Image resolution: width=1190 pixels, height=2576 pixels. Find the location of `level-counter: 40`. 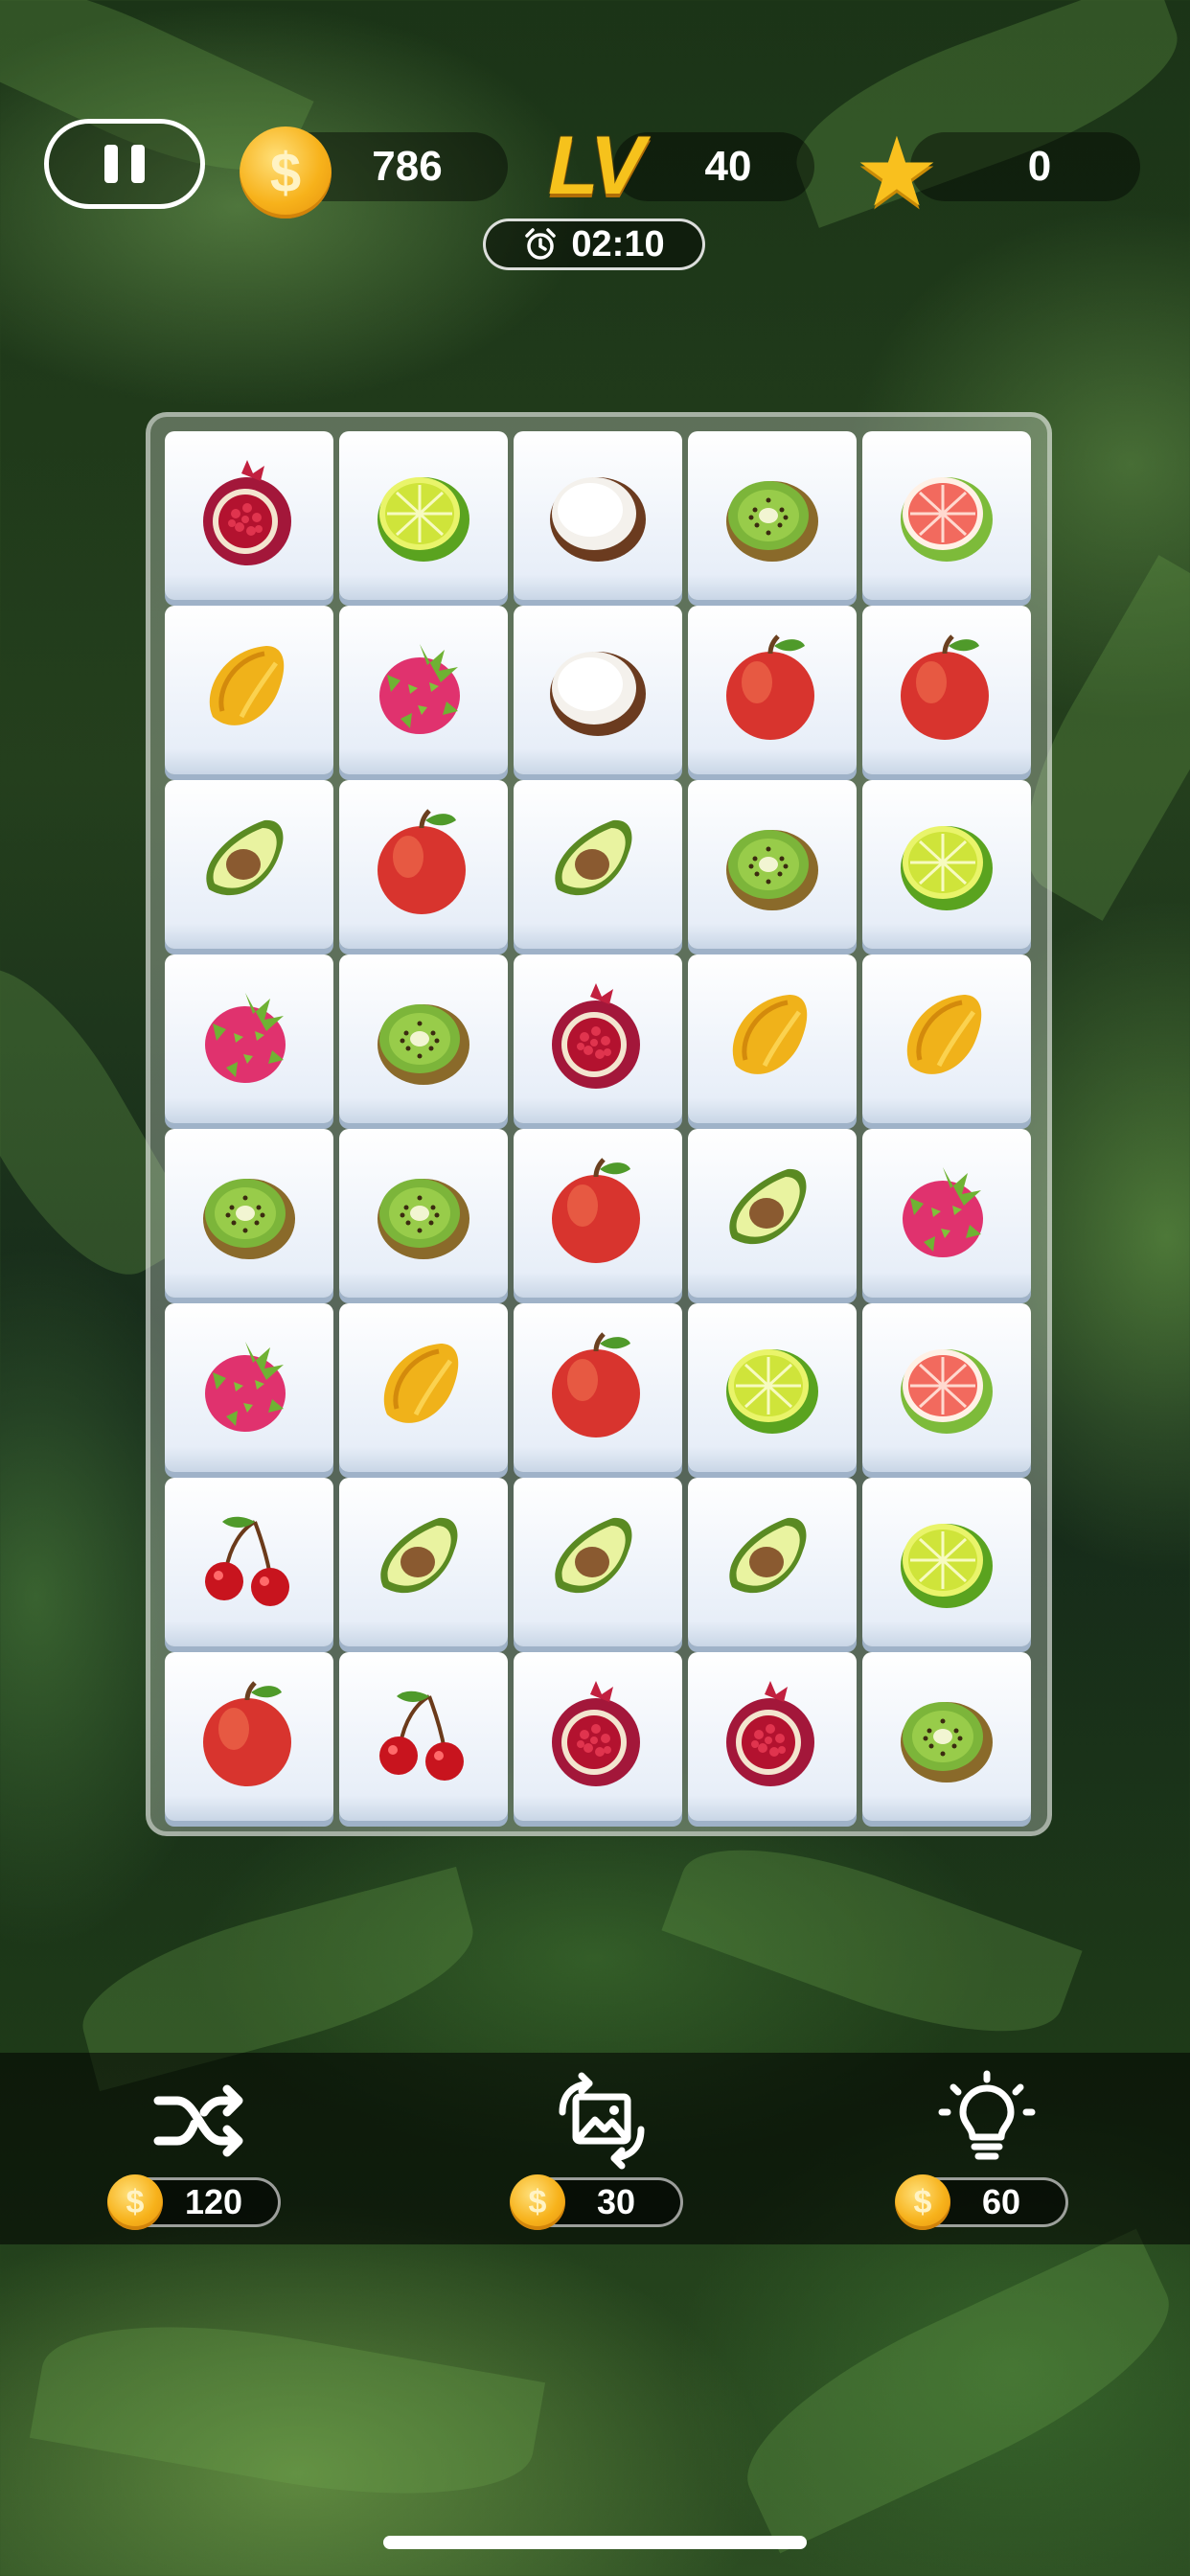

level-counter: 40 is located at coordinates (714, 166).